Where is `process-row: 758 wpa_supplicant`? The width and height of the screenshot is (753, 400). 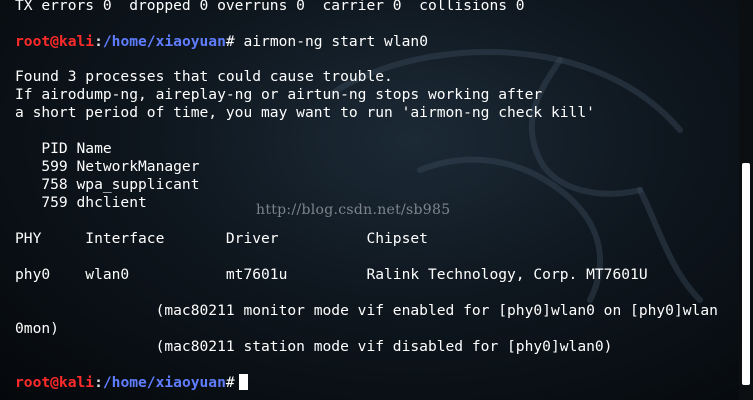
process-row: 758 wpa_supplicant is located at coordinates (107, 184).